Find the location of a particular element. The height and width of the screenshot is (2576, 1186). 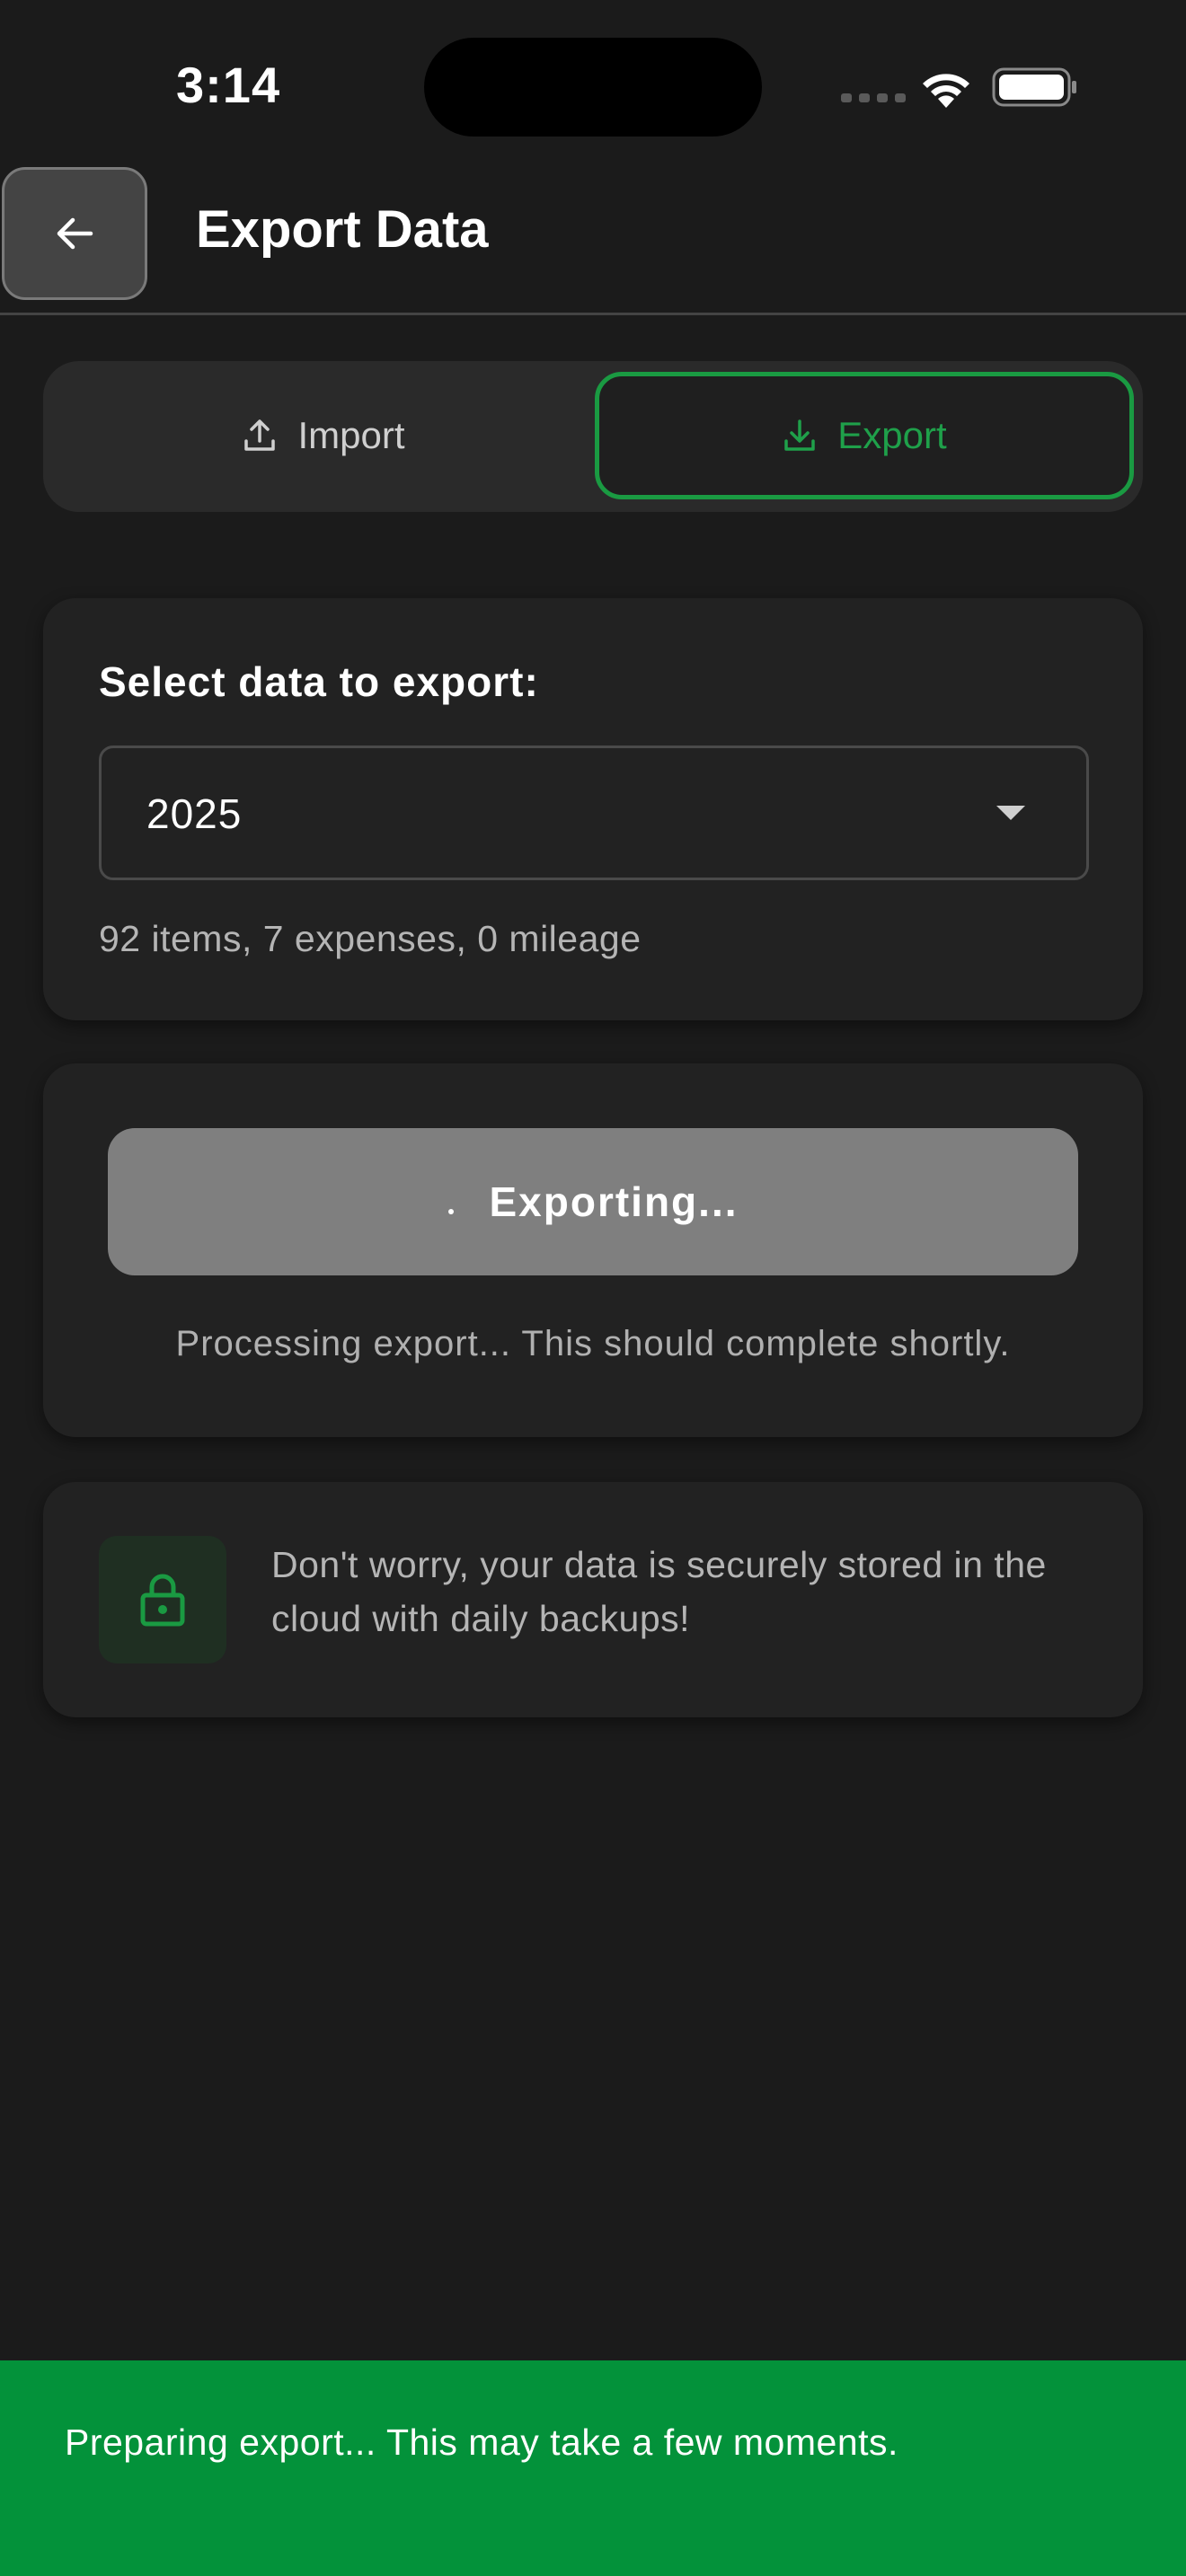

tab-import: Import is located at coordinates (323, 435).